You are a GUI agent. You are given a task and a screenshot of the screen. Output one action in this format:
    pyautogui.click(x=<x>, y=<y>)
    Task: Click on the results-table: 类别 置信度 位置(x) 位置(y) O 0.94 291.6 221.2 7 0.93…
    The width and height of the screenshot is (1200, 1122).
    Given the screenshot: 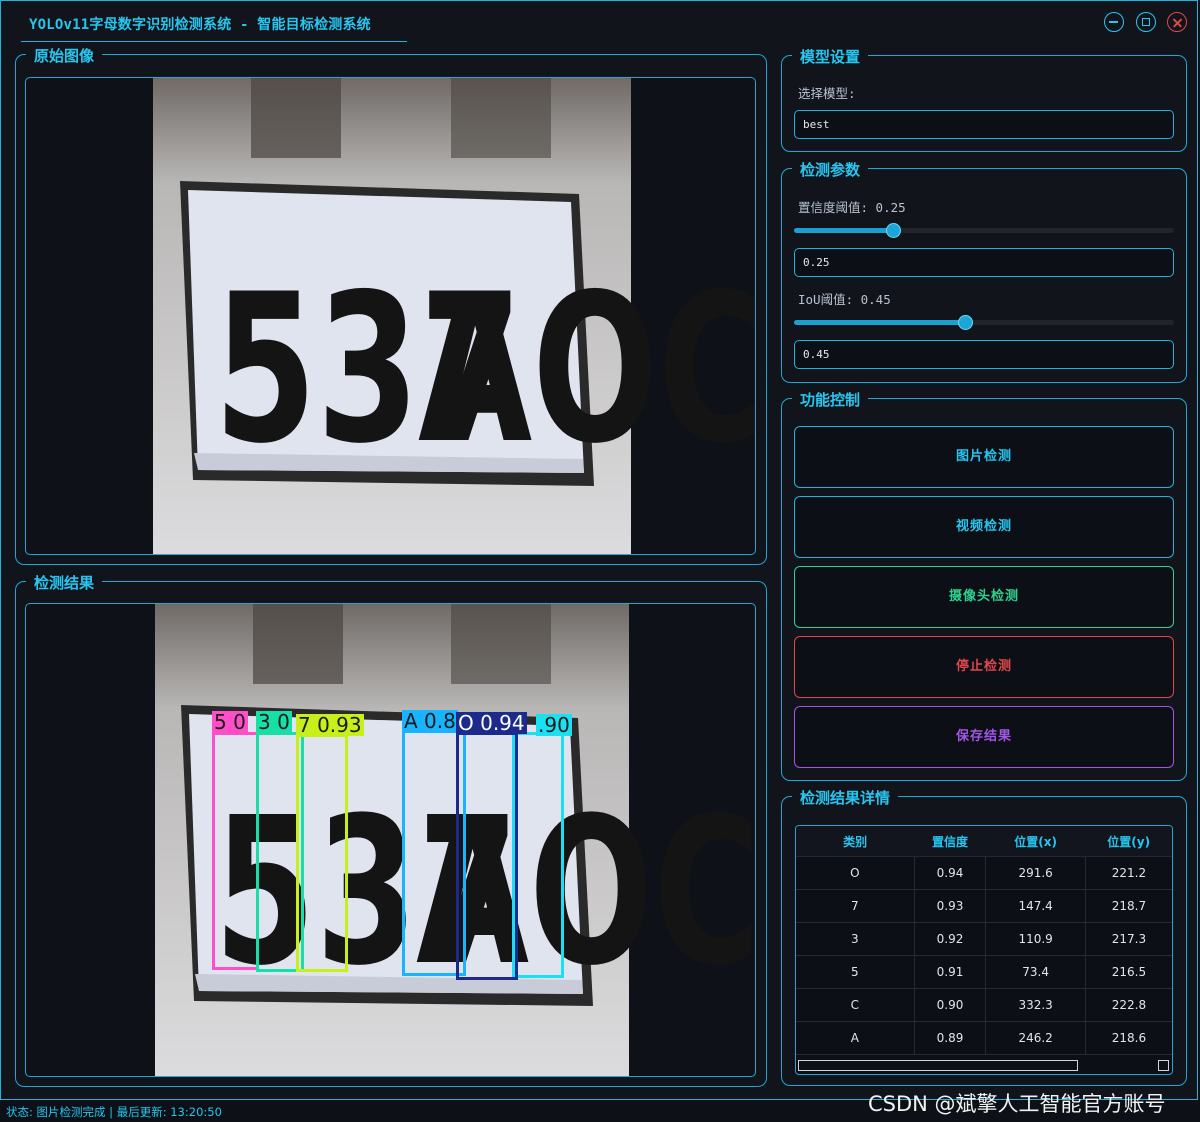 What is the action you would take?
    pyautogui.click(x=984, y=940)
    